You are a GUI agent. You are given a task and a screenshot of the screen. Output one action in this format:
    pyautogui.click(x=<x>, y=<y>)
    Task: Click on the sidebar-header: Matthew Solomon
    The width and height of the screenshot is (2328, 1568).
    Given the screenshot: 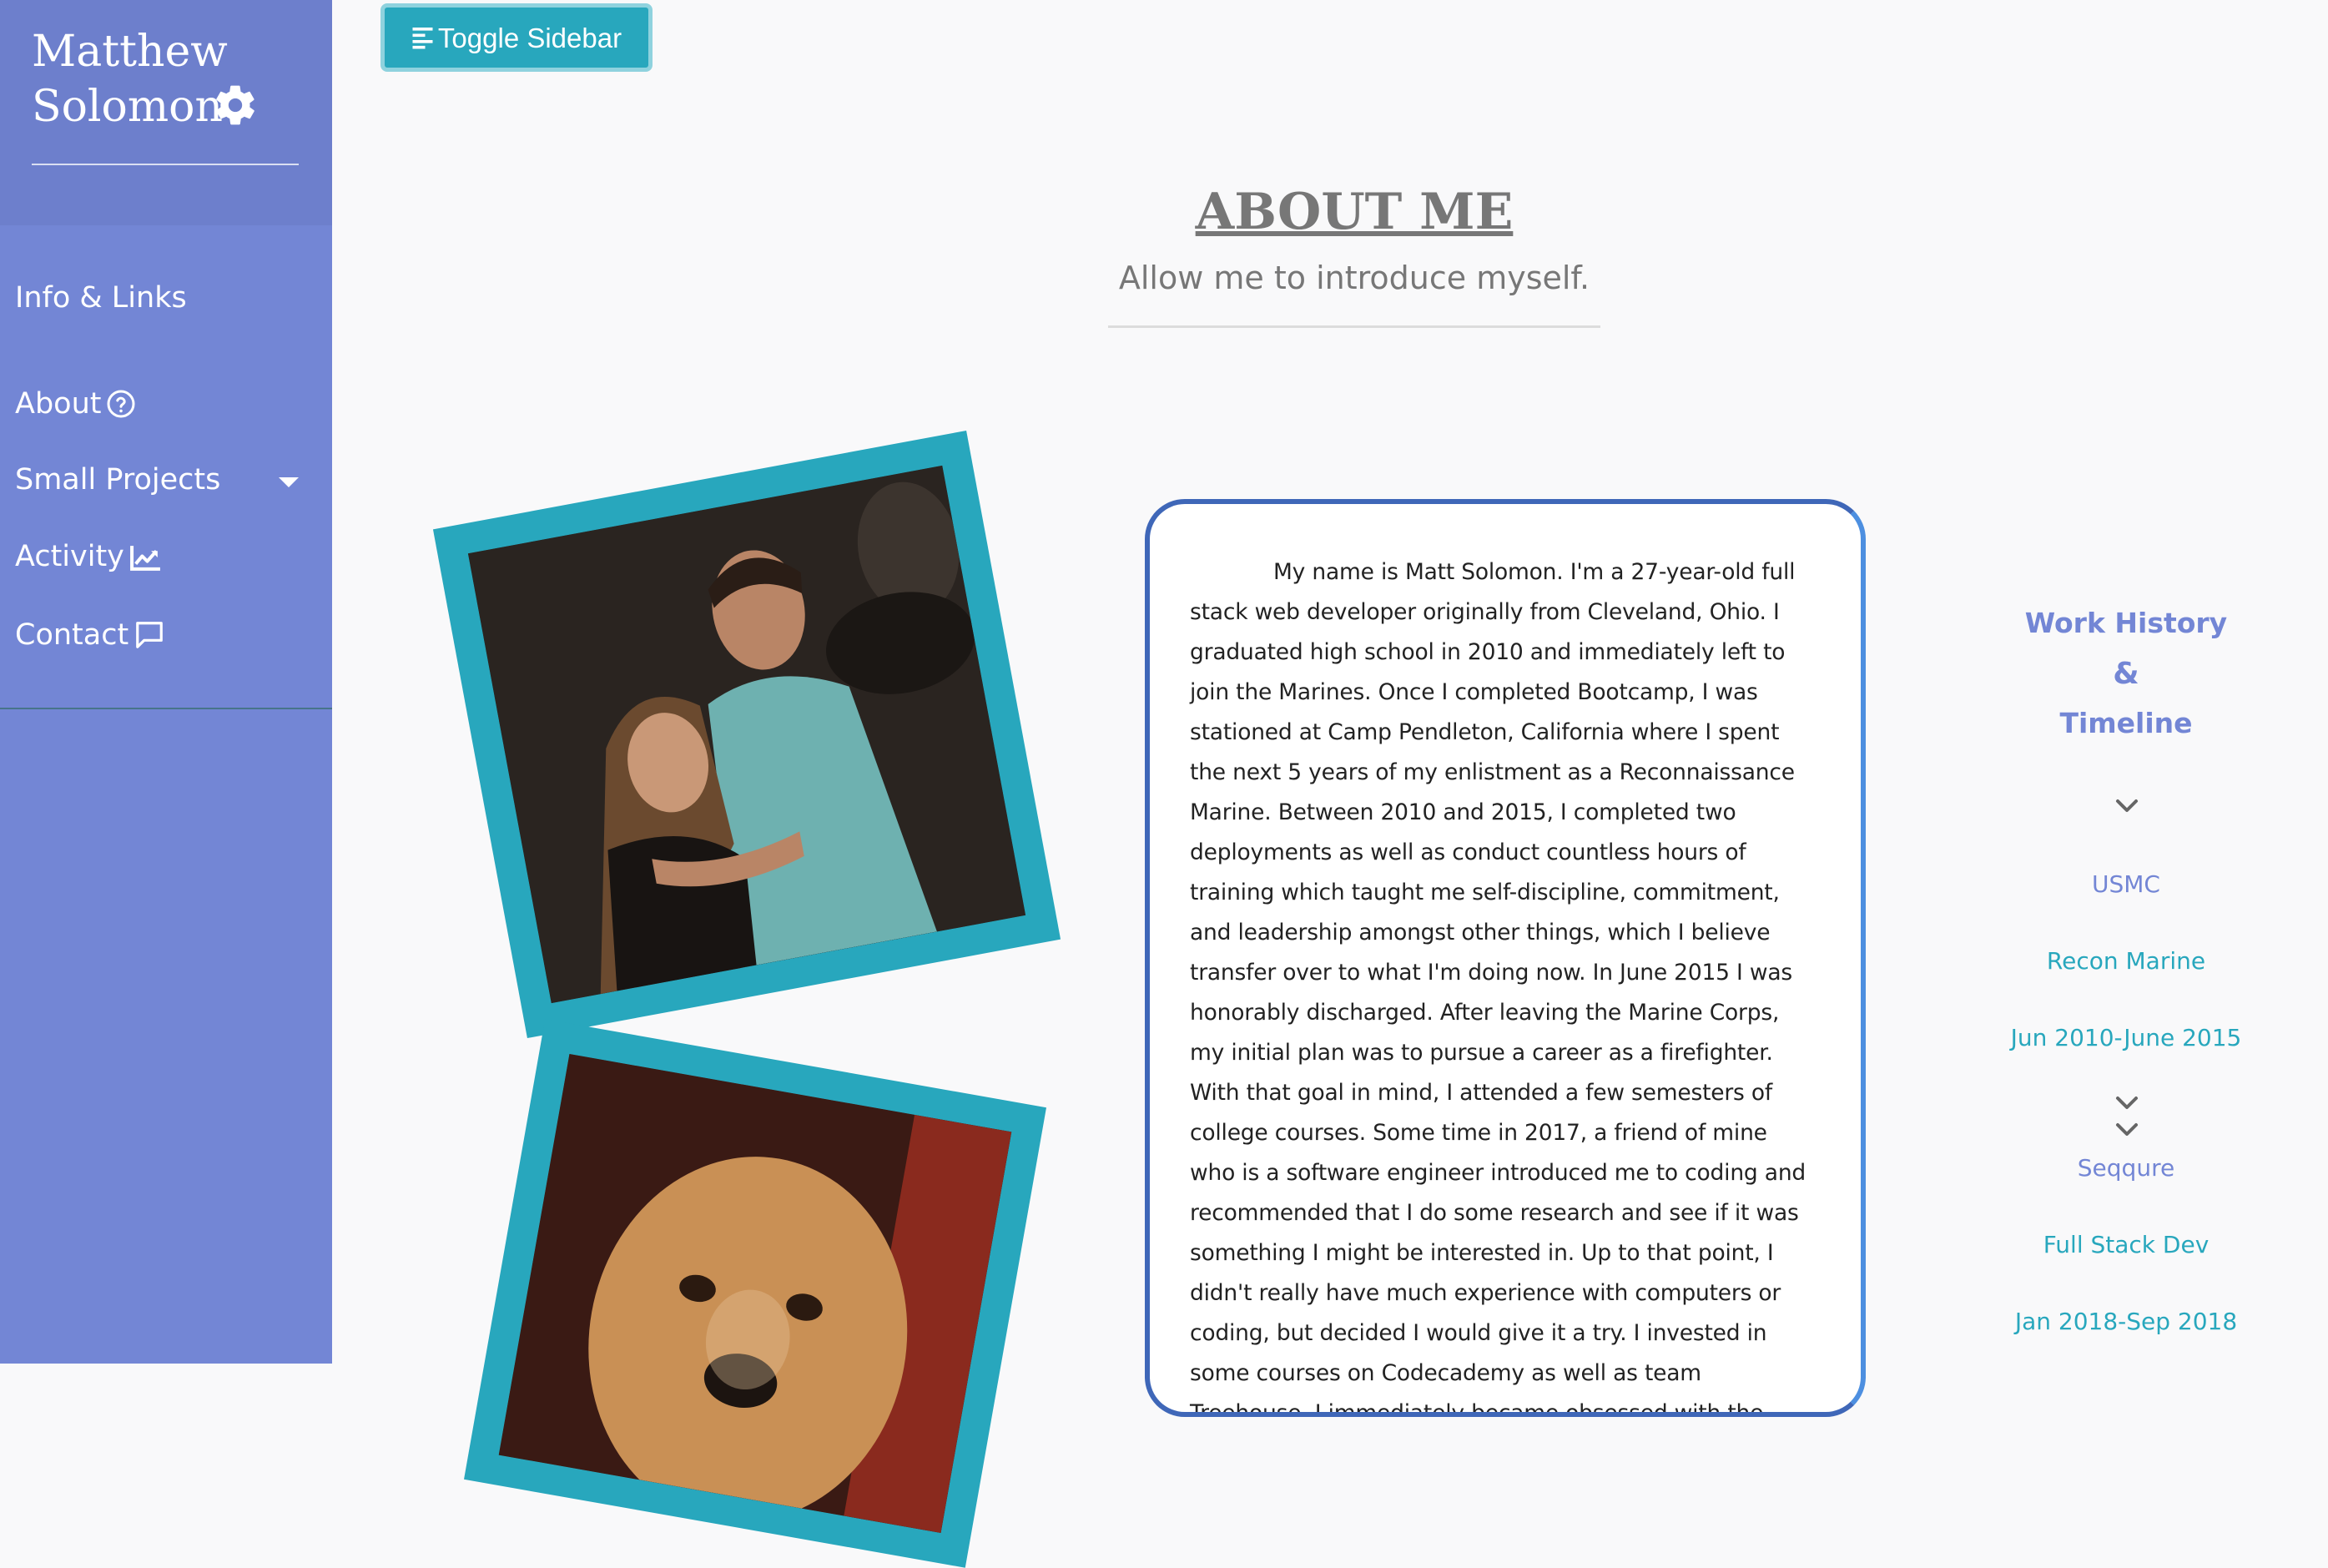 What is the action you would take?
    pyautogui.click(x=166, y=113)
    